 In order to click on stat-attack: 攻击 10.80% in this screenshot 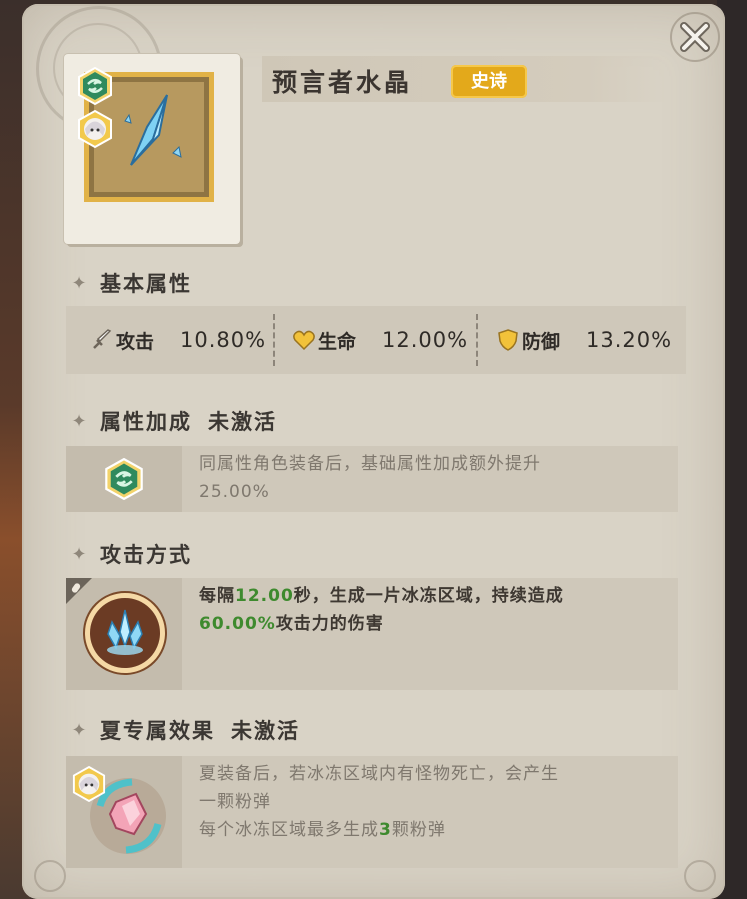, I will do `click(178, 340)`.